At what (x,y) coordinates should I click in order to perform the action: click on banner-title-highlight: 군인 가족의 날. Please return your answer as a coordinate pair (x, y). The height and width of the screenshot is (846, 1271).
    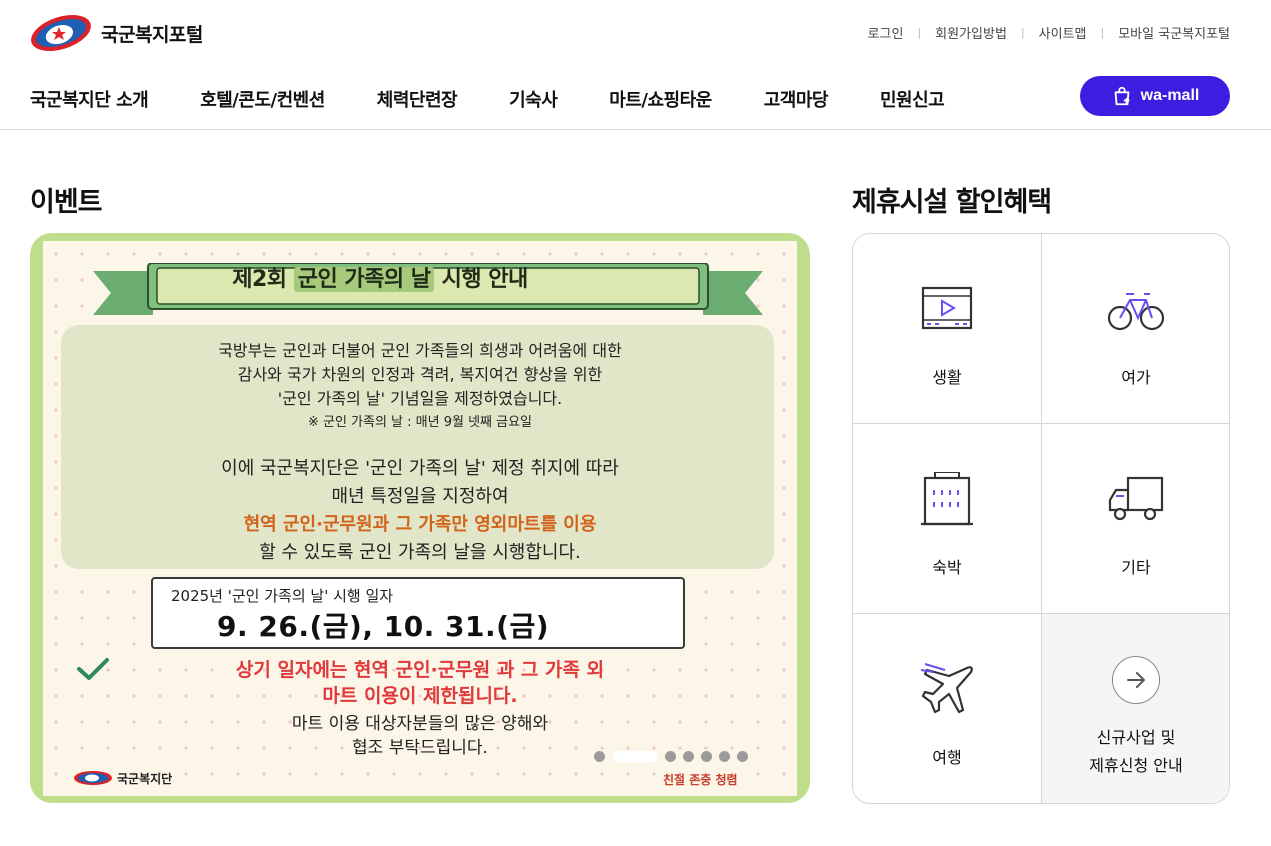
    Looking at the image, I should click on (364, 279).